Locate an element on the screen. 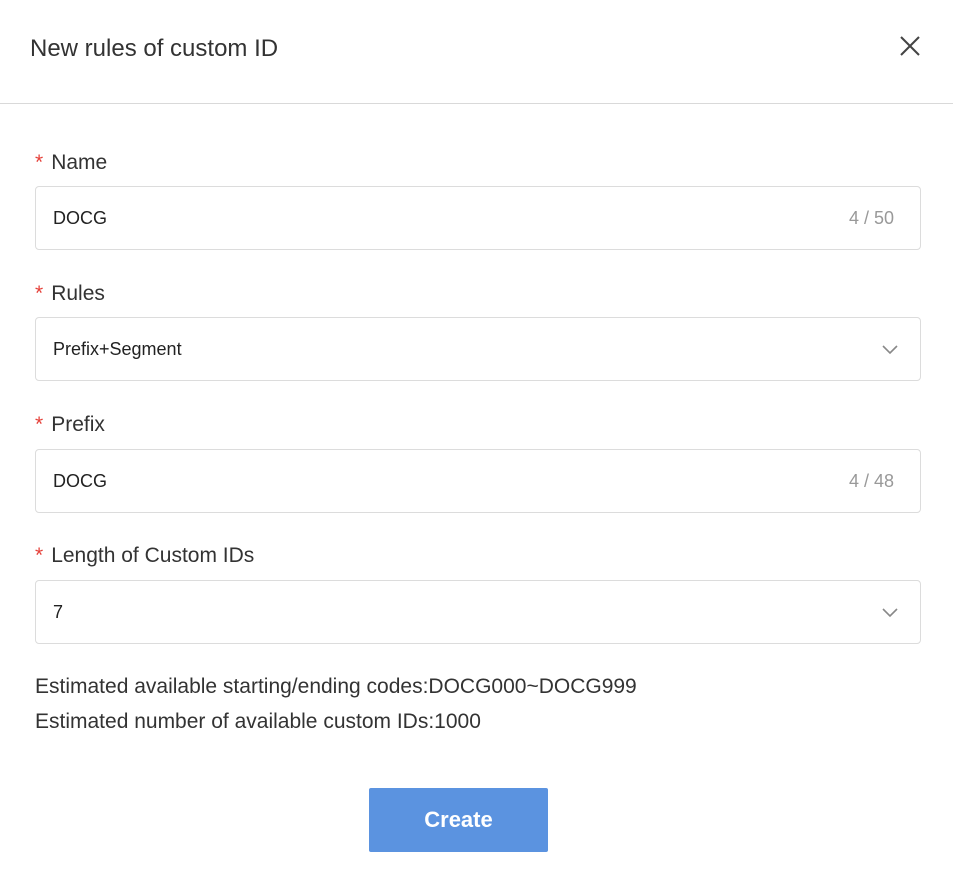 The image size is (953, 877). length-label: * Length of Custom IDs is located at coordinates (144, 556).